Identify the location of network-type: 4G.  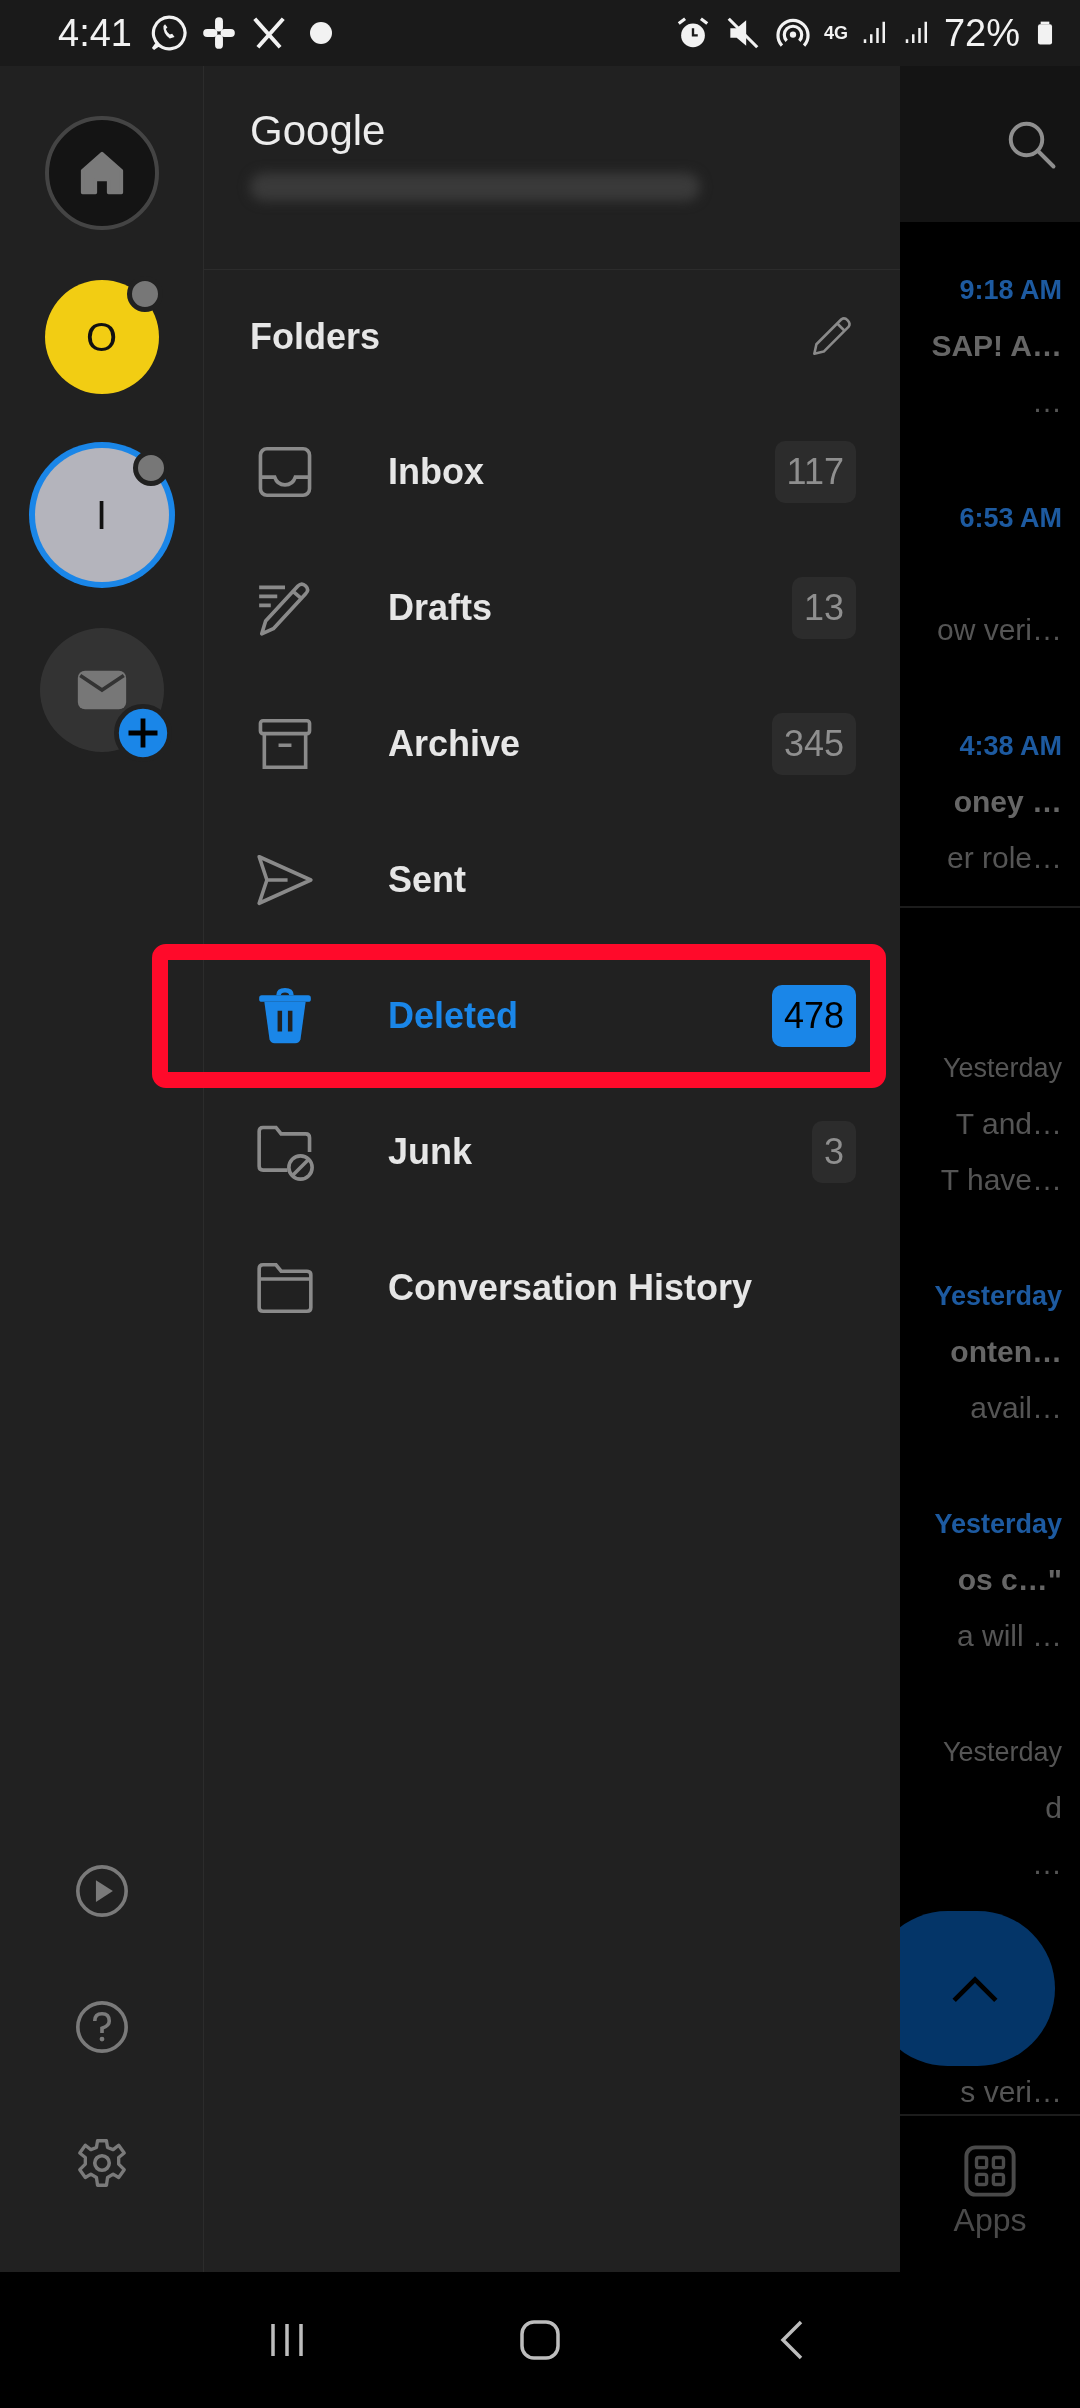
(835, 33).